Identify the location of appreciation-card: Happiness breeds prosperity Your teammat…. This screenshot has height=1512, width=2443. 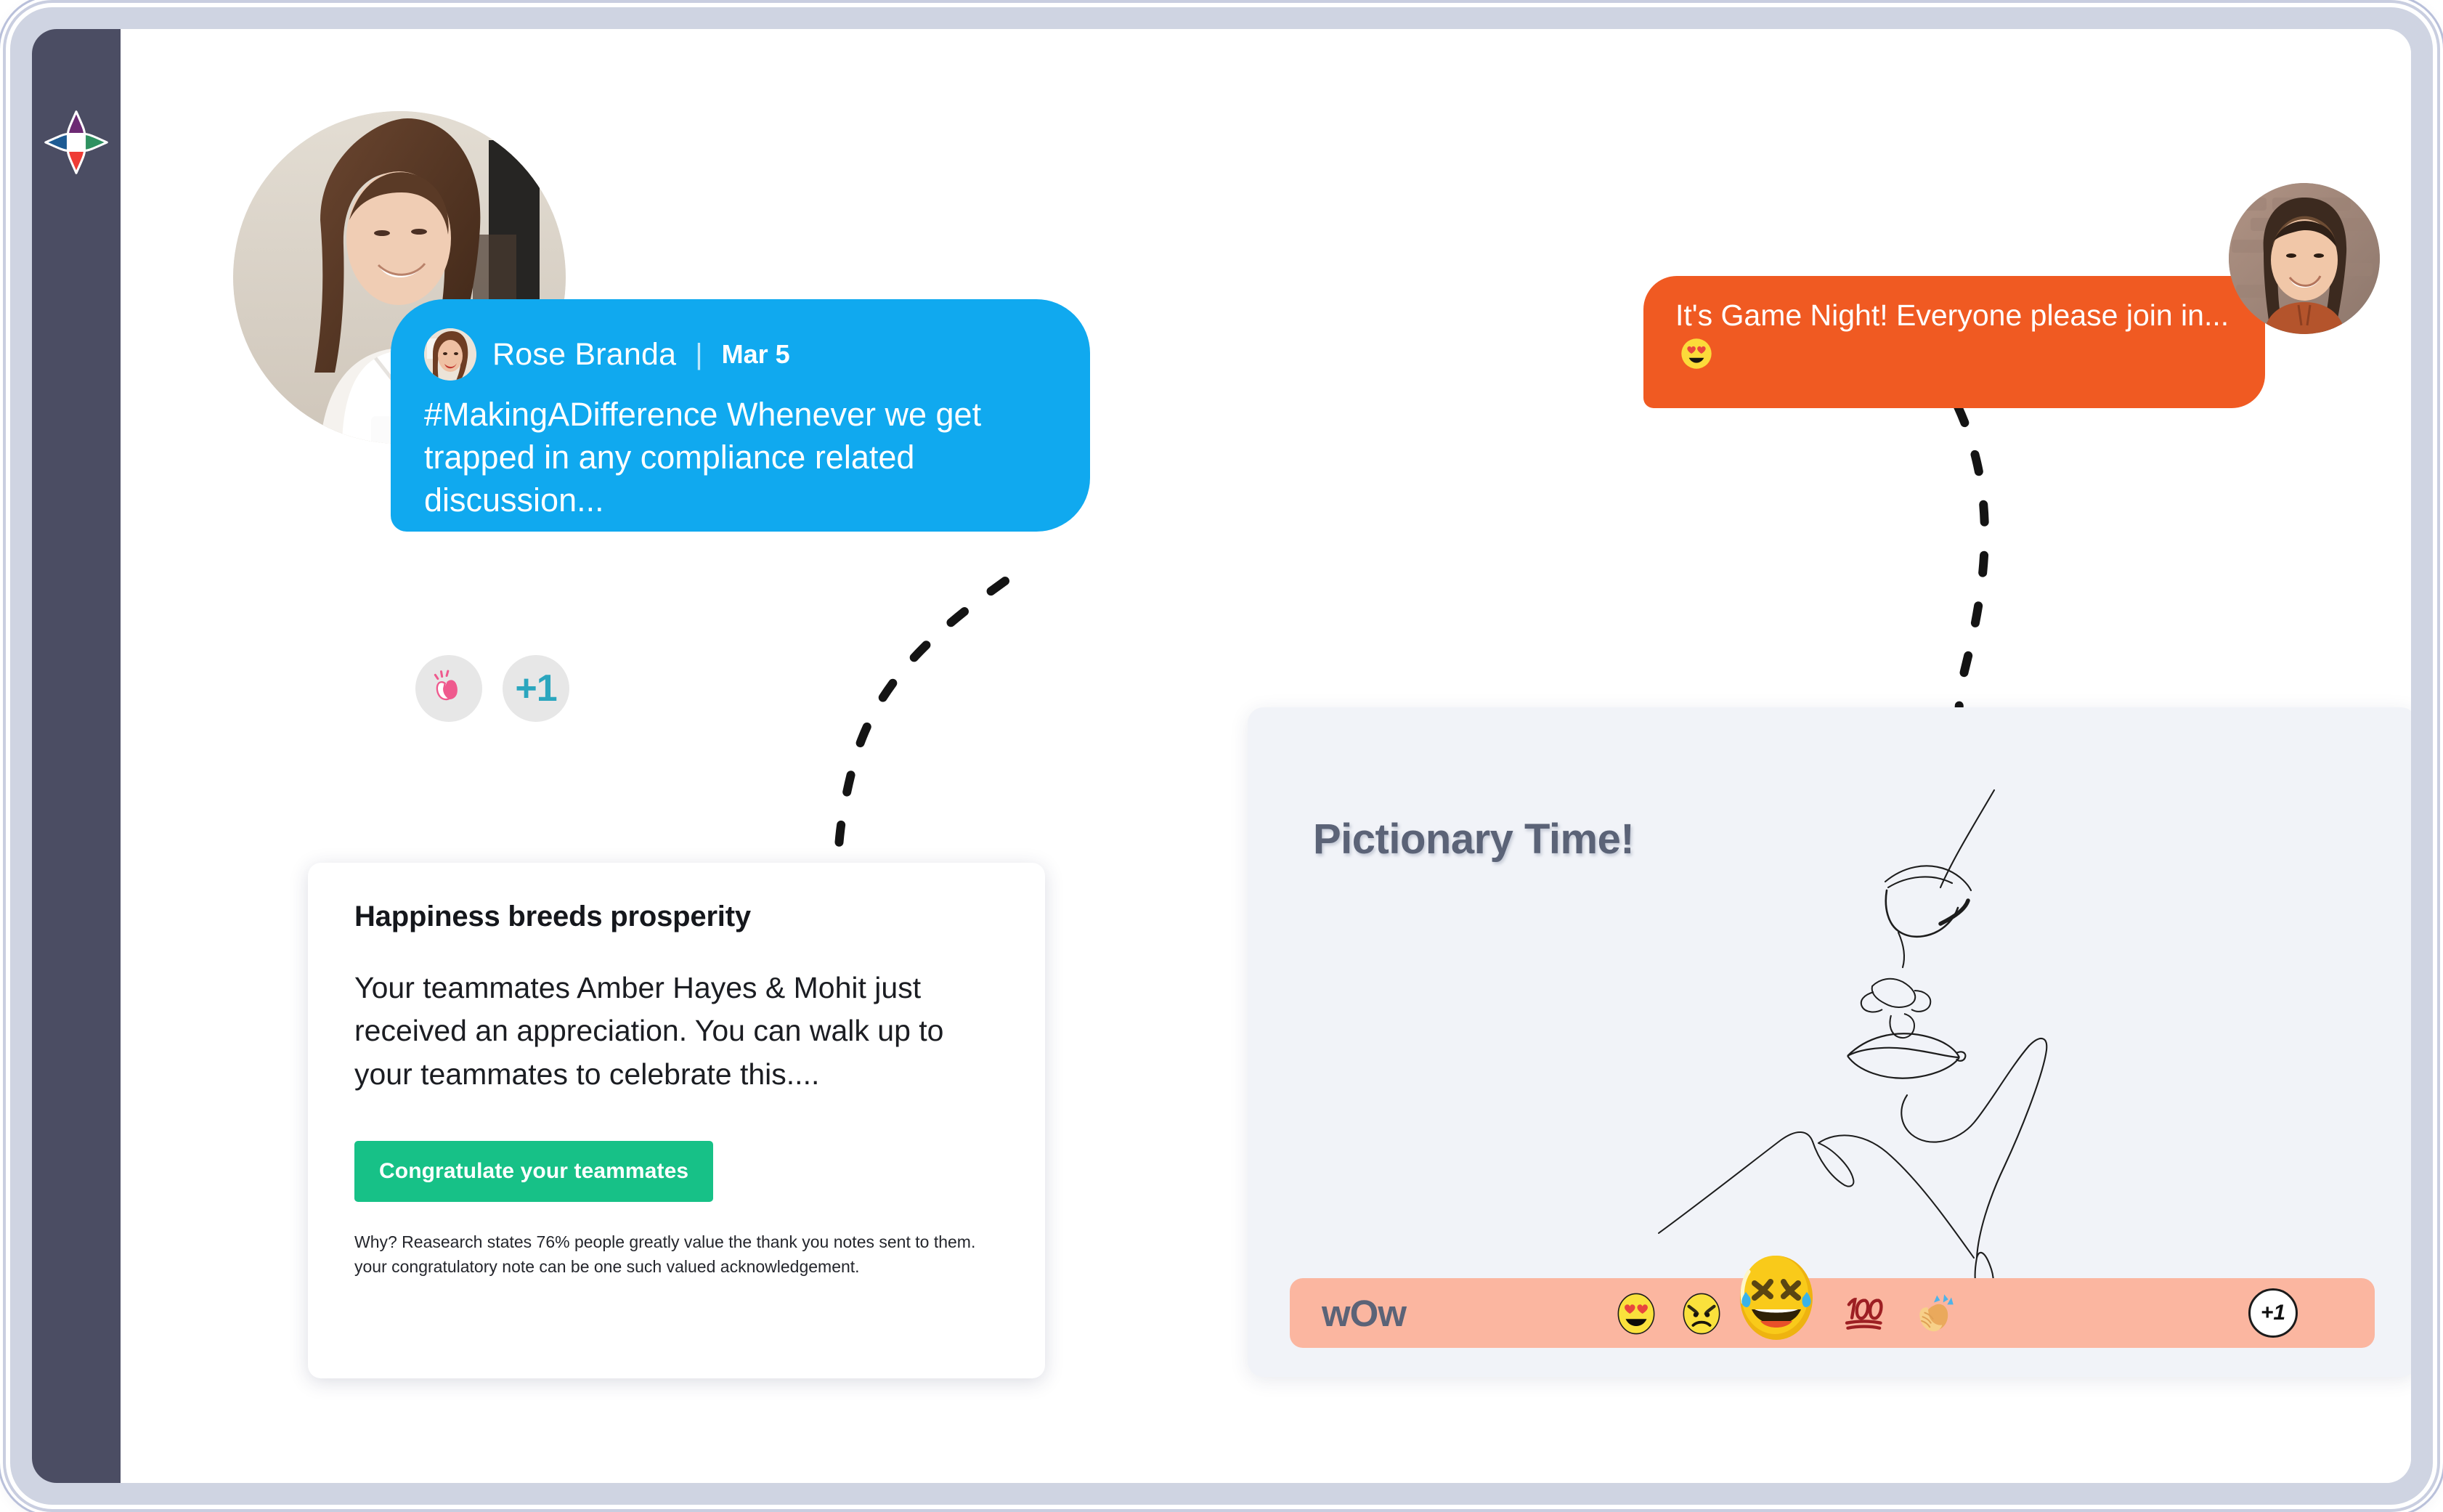
(676, 1120).